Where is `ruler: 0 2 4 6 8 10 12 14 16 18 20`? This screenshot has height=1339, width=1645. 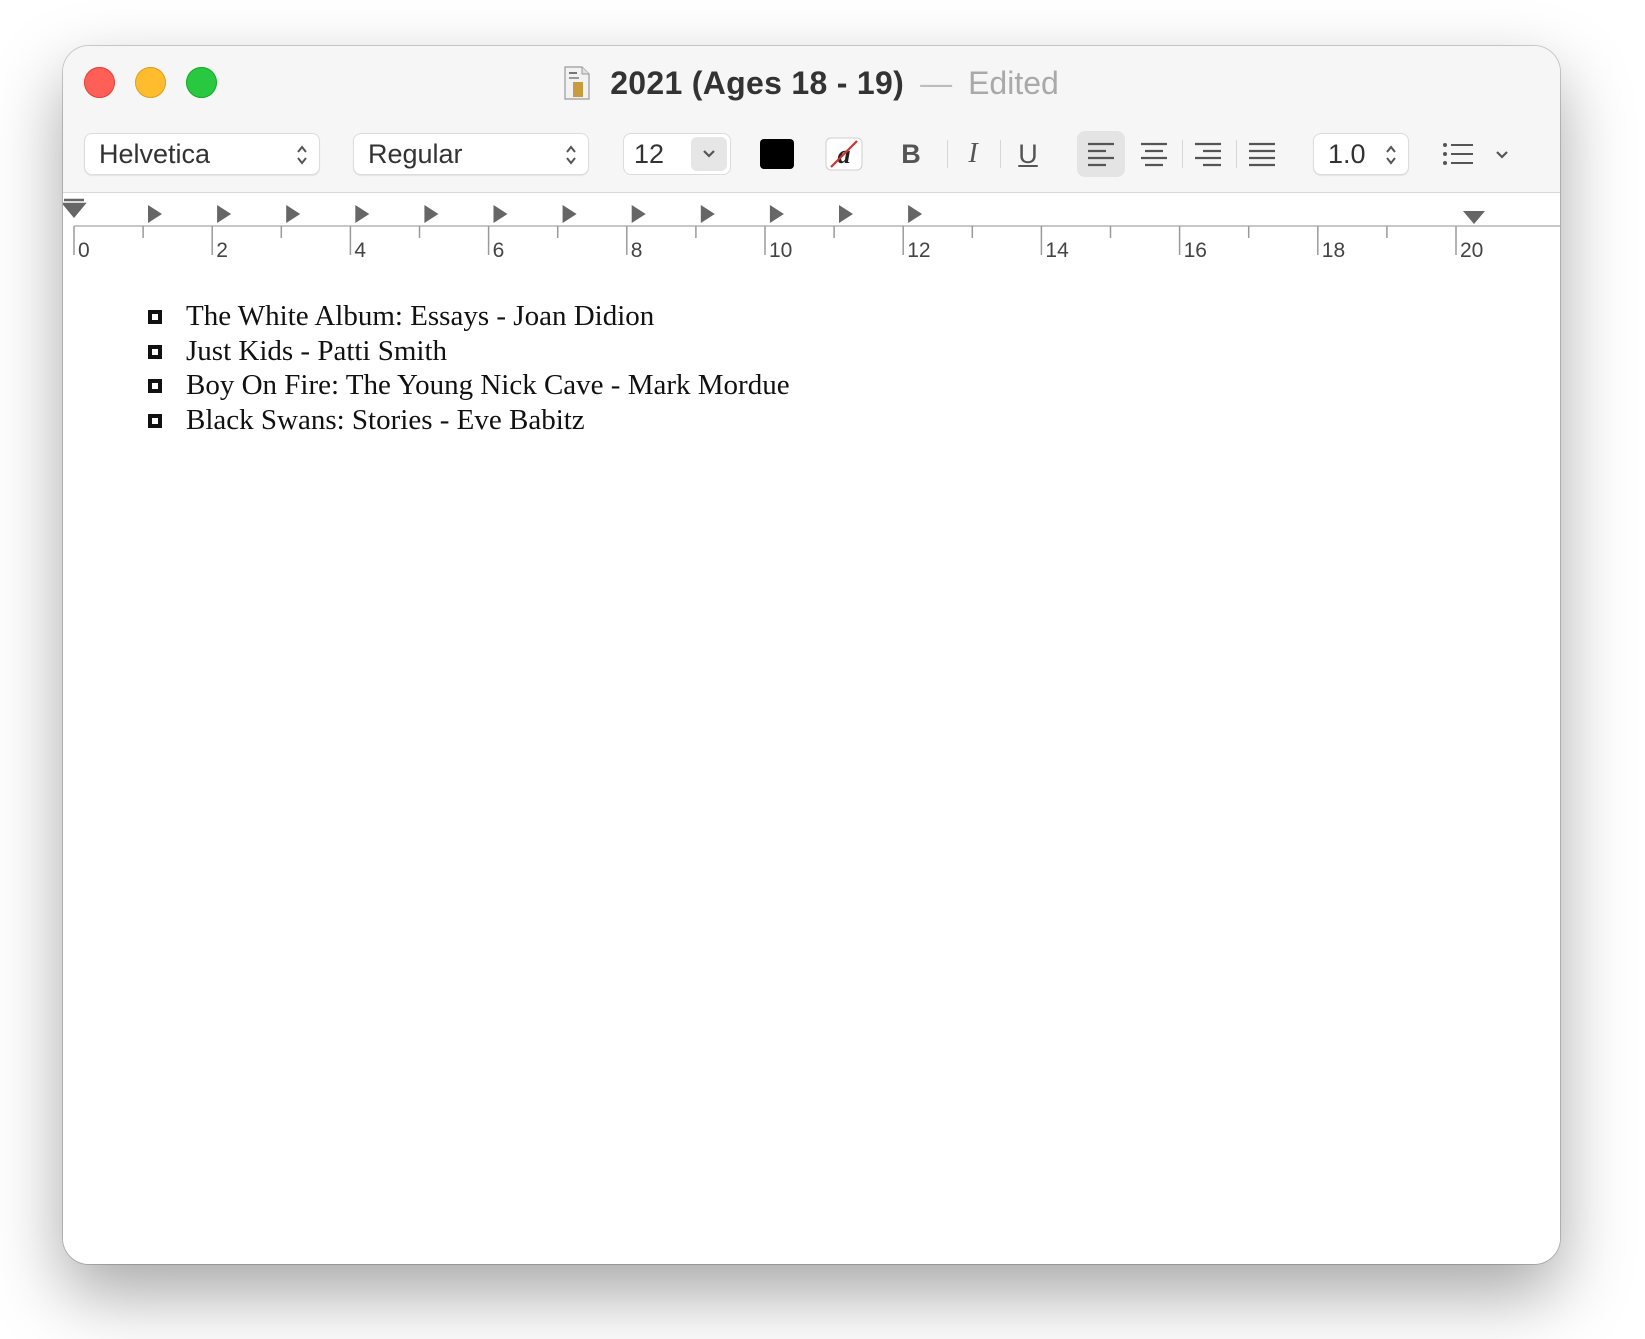
ruler: 0 2 4 6 8 10 12 14 16 18 20 is located at coordinates (811, 232).